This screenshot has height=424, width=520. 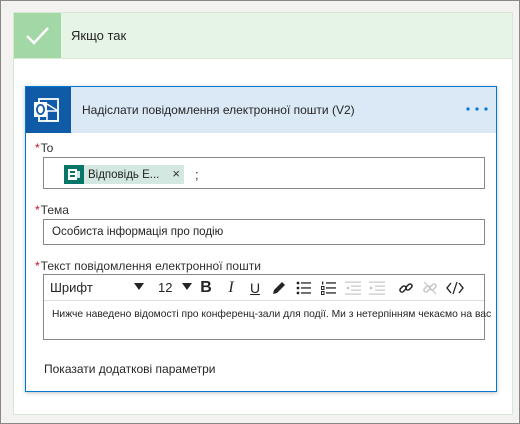 What do you see at coordinates (264, 232) in the screenshot?
I see `subject-input: Особиста інформація про подію` at bounding box center [264, 232].